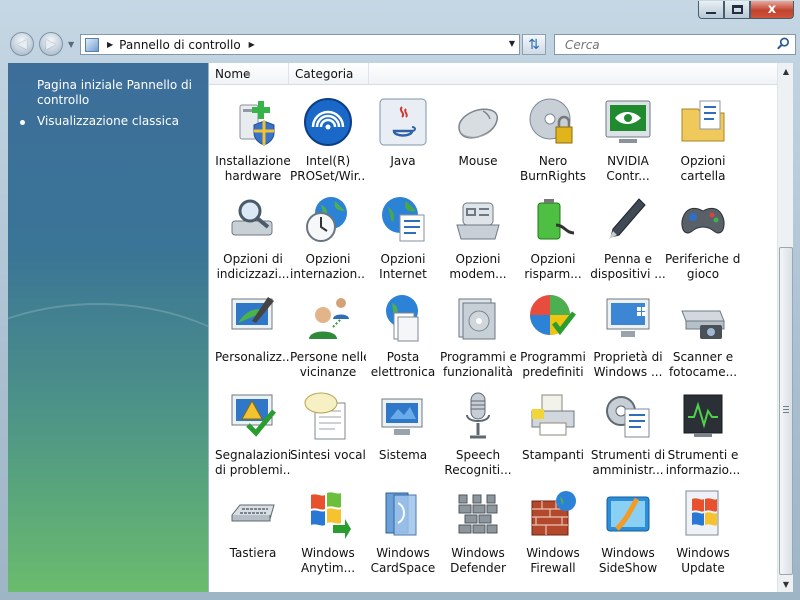 The image size is (800, 600). What do you see at coordinates (628, 514) in the screenshot?
I see `sideshow-icon` at bounding box center [628, 514].